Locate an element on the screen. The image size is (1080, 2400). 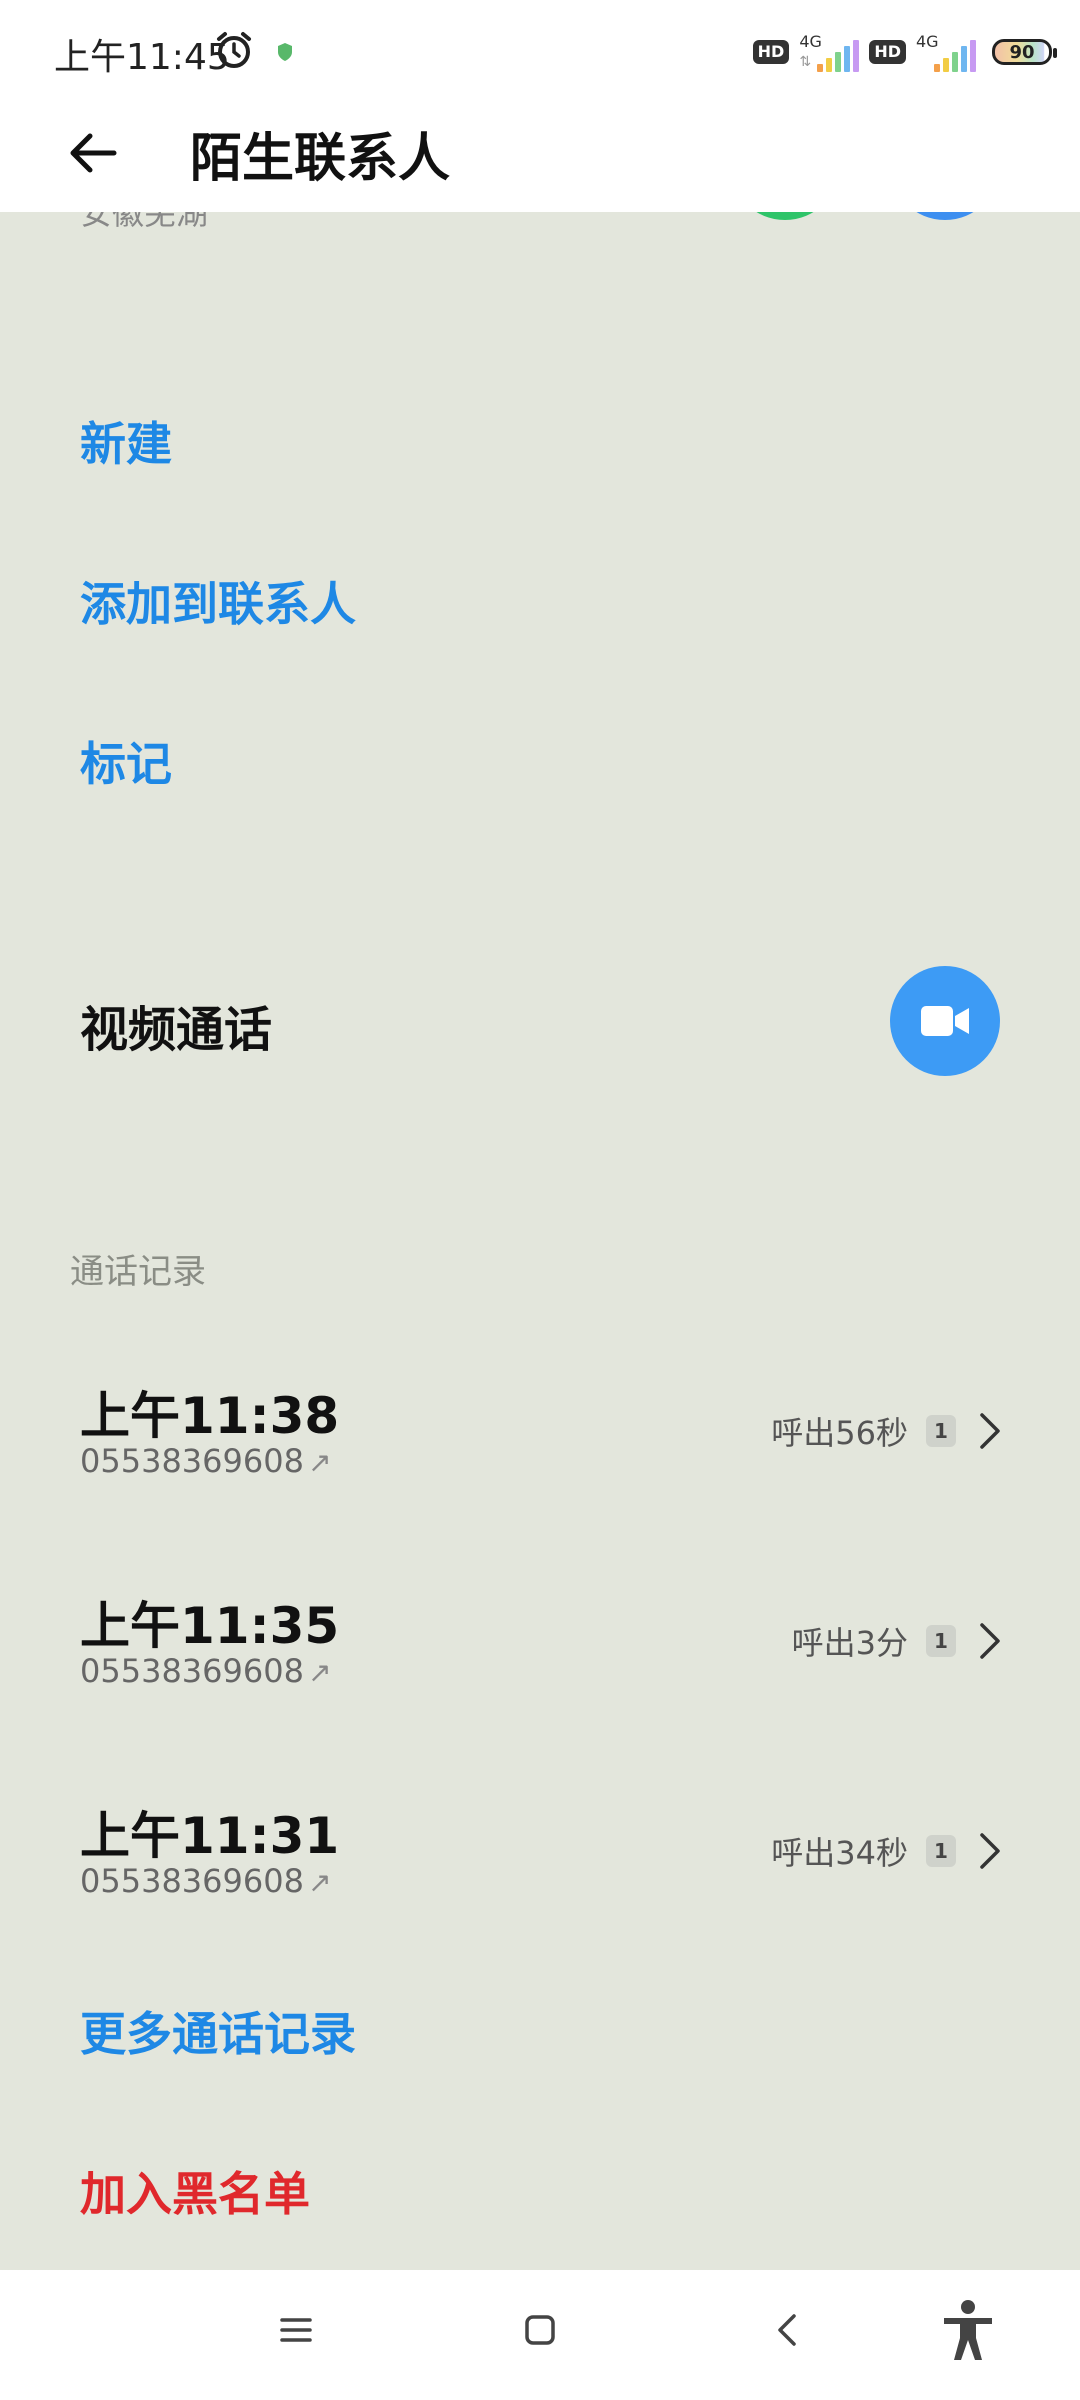
call-log-header: 通话记录 is located at coordinates (138, 1272).